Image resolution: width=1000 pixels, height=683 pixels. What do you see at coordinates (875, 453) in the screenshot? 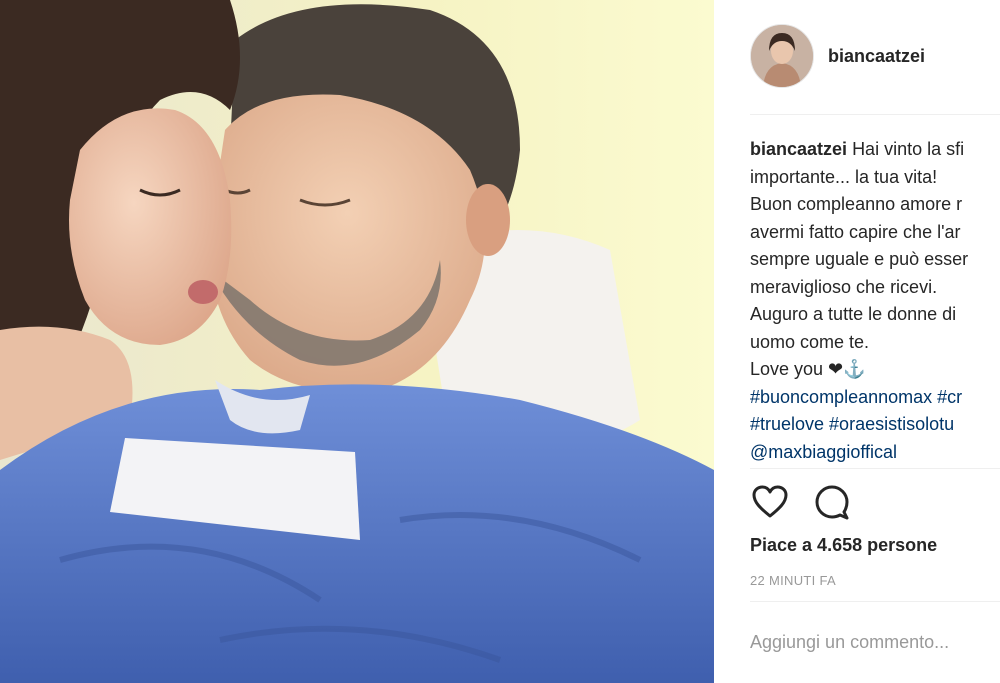
I see `mention-link: @maxbiaggioffical` at bounding box center [875, 453].